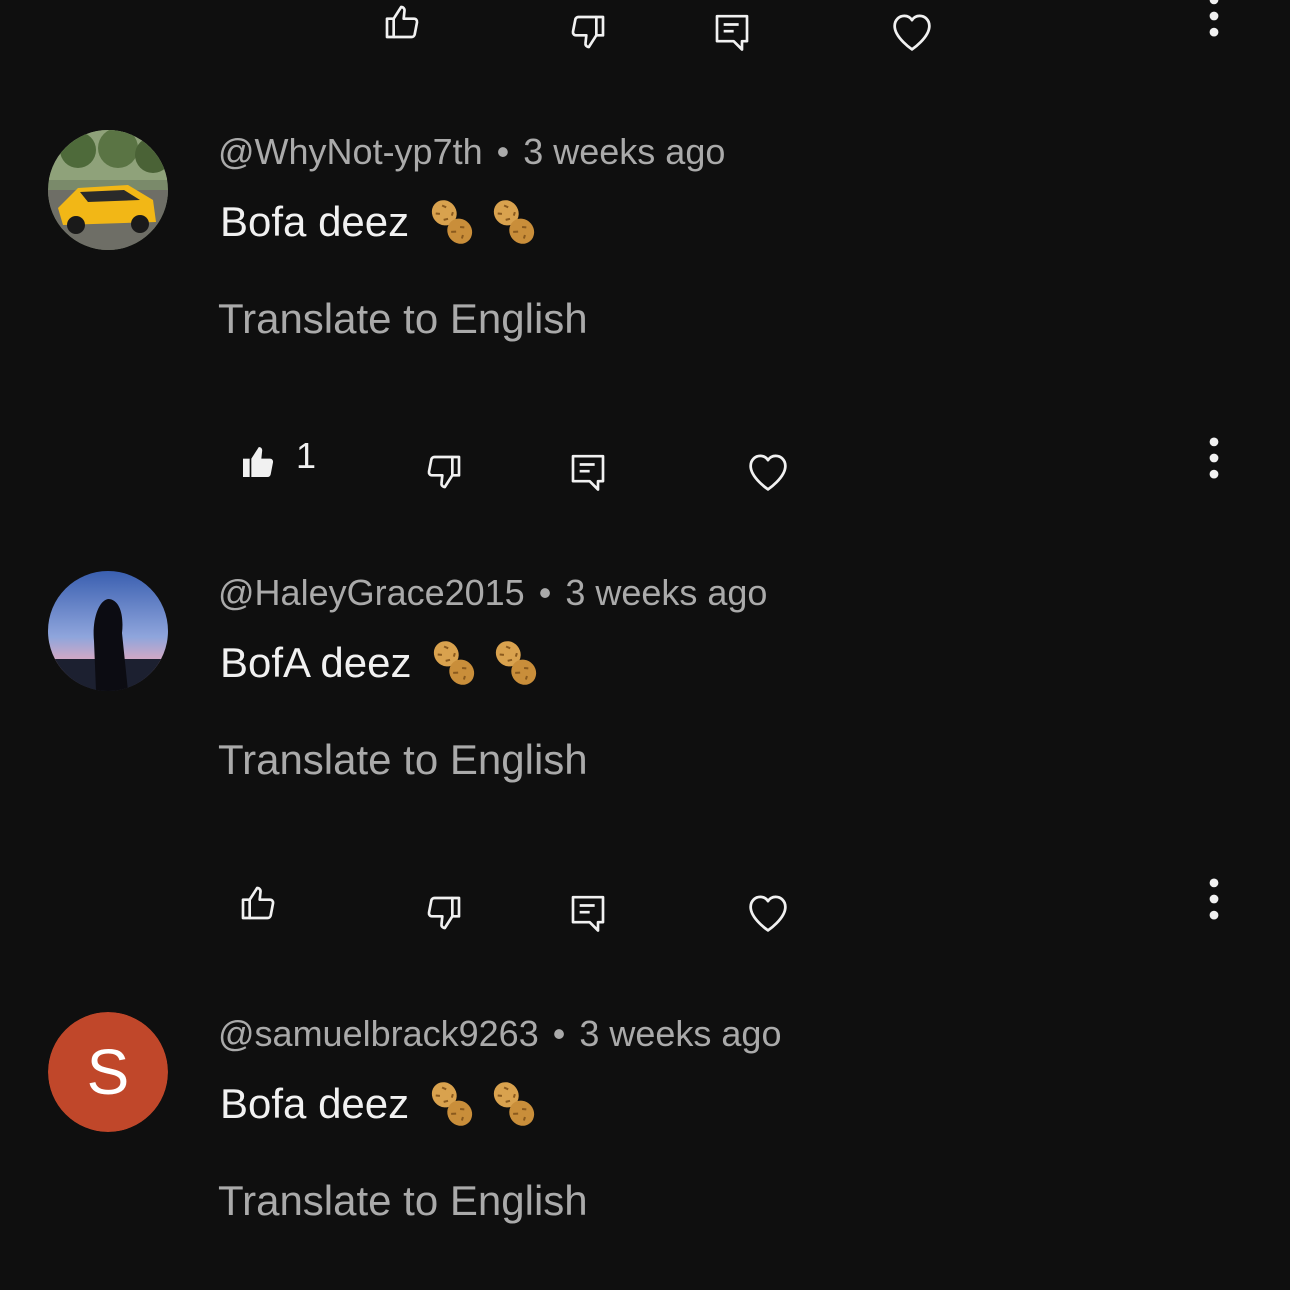  I want to click on thumbs-up-filled-icon, so click(258, 462).